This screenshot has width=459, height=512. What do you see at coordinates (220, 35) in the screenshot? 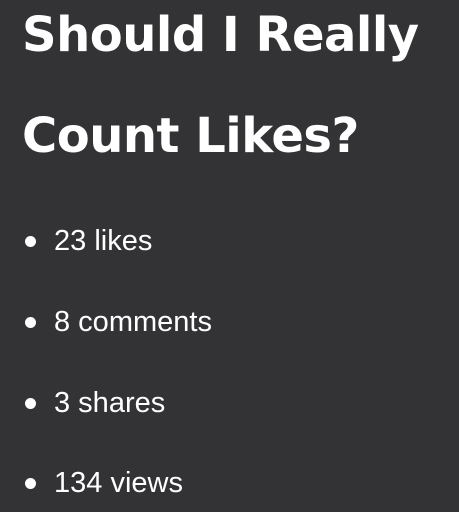
I see `slide-title-line-1: Should I Really` at bounding box center [220, 35].